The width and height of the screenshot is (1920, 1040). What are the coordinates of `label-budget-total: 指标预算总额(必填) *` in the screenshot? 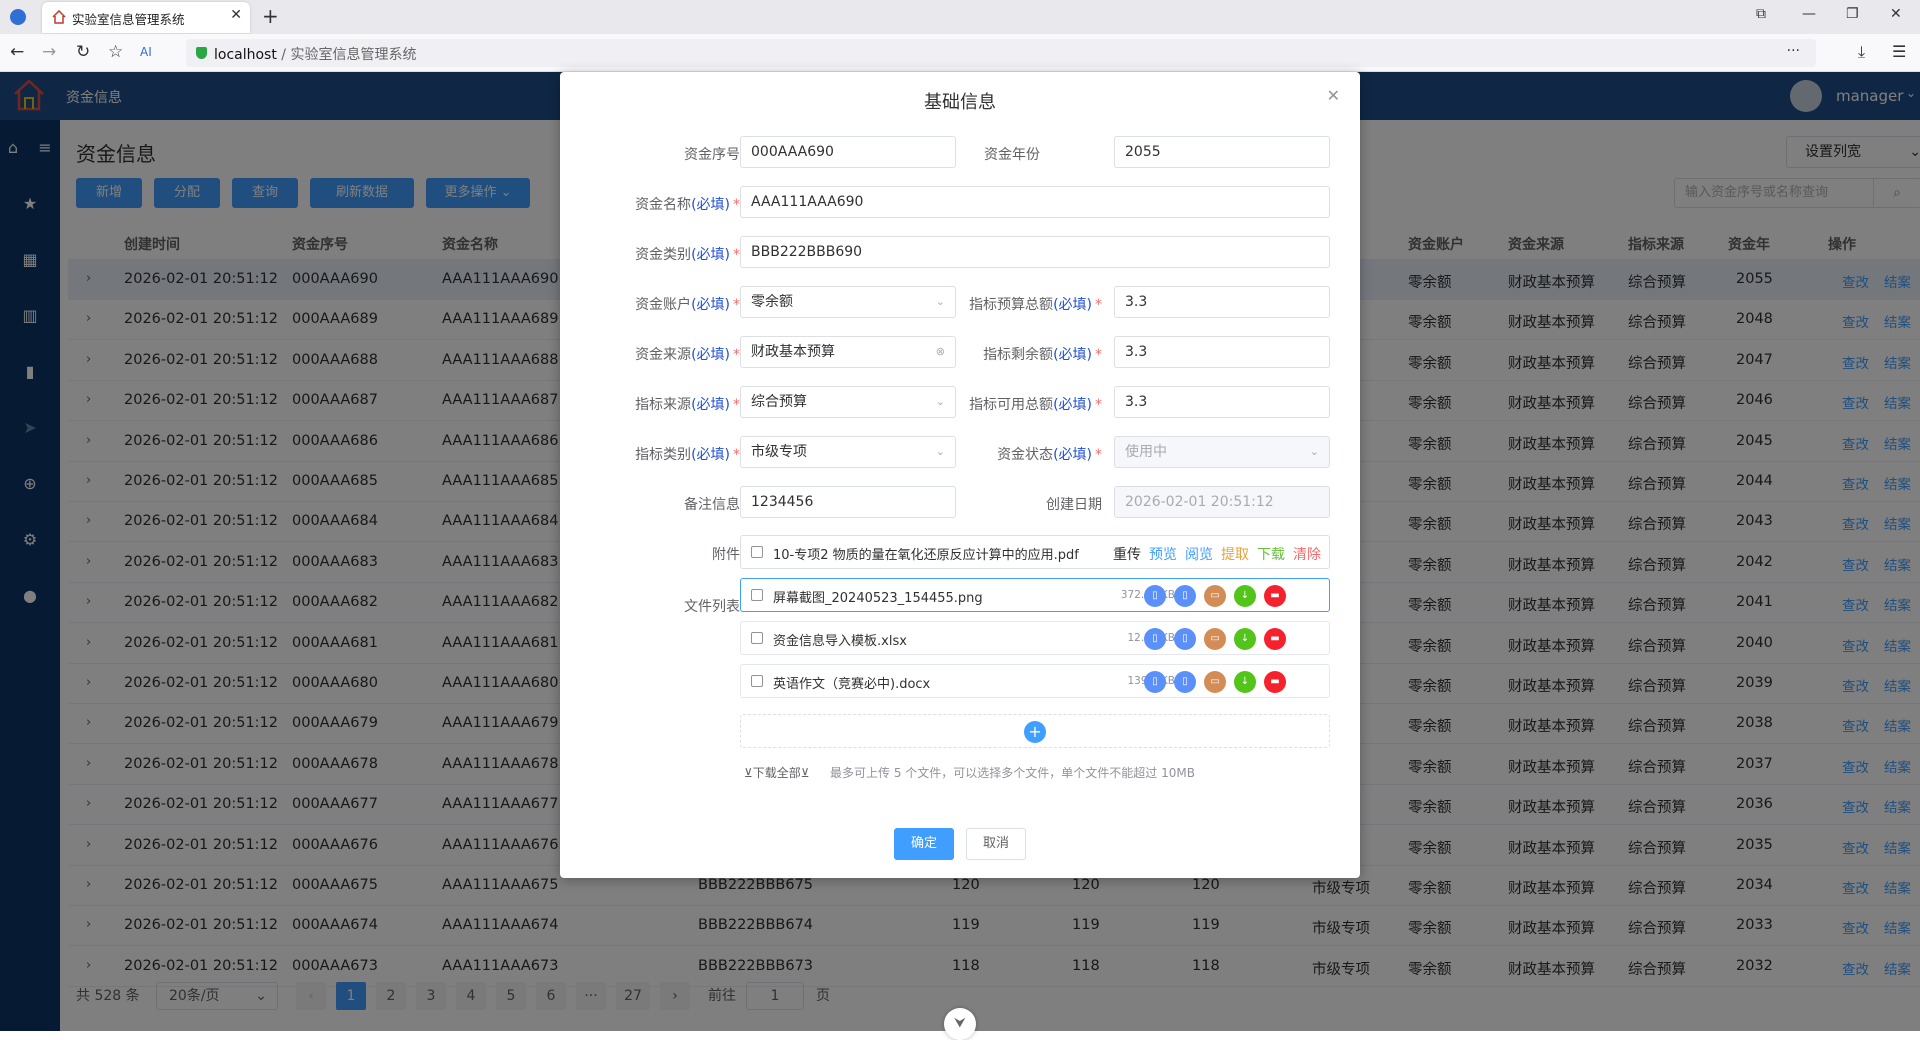 It's located at (1035, 305).